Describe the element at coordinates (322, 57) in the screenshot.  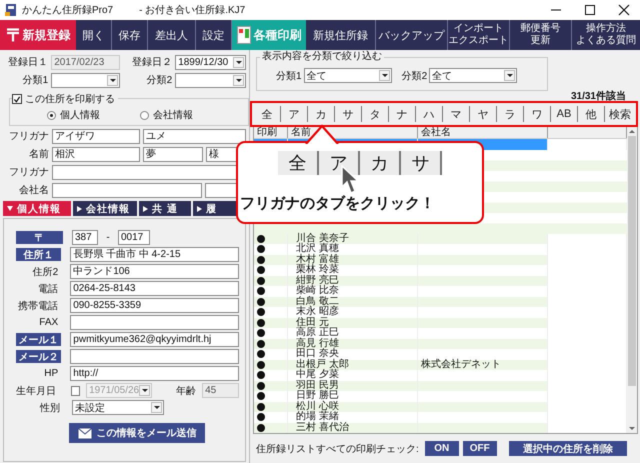
I see `group-title: 表示内容を分類で絞り込む` at that location.